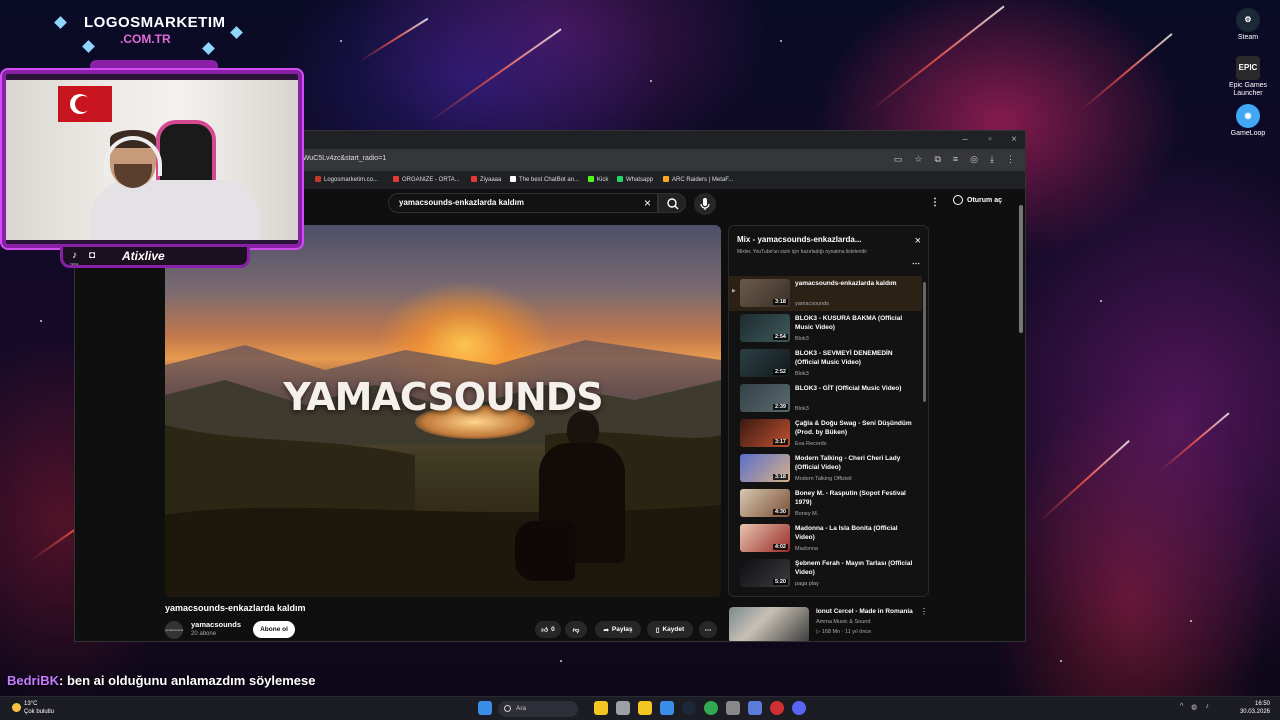 The width and height of the screenshot is (1280, 720). Describe the element at coordinates (916, 263) in the screenshot. I see `playlist-more-icon: ⋯` at that location.